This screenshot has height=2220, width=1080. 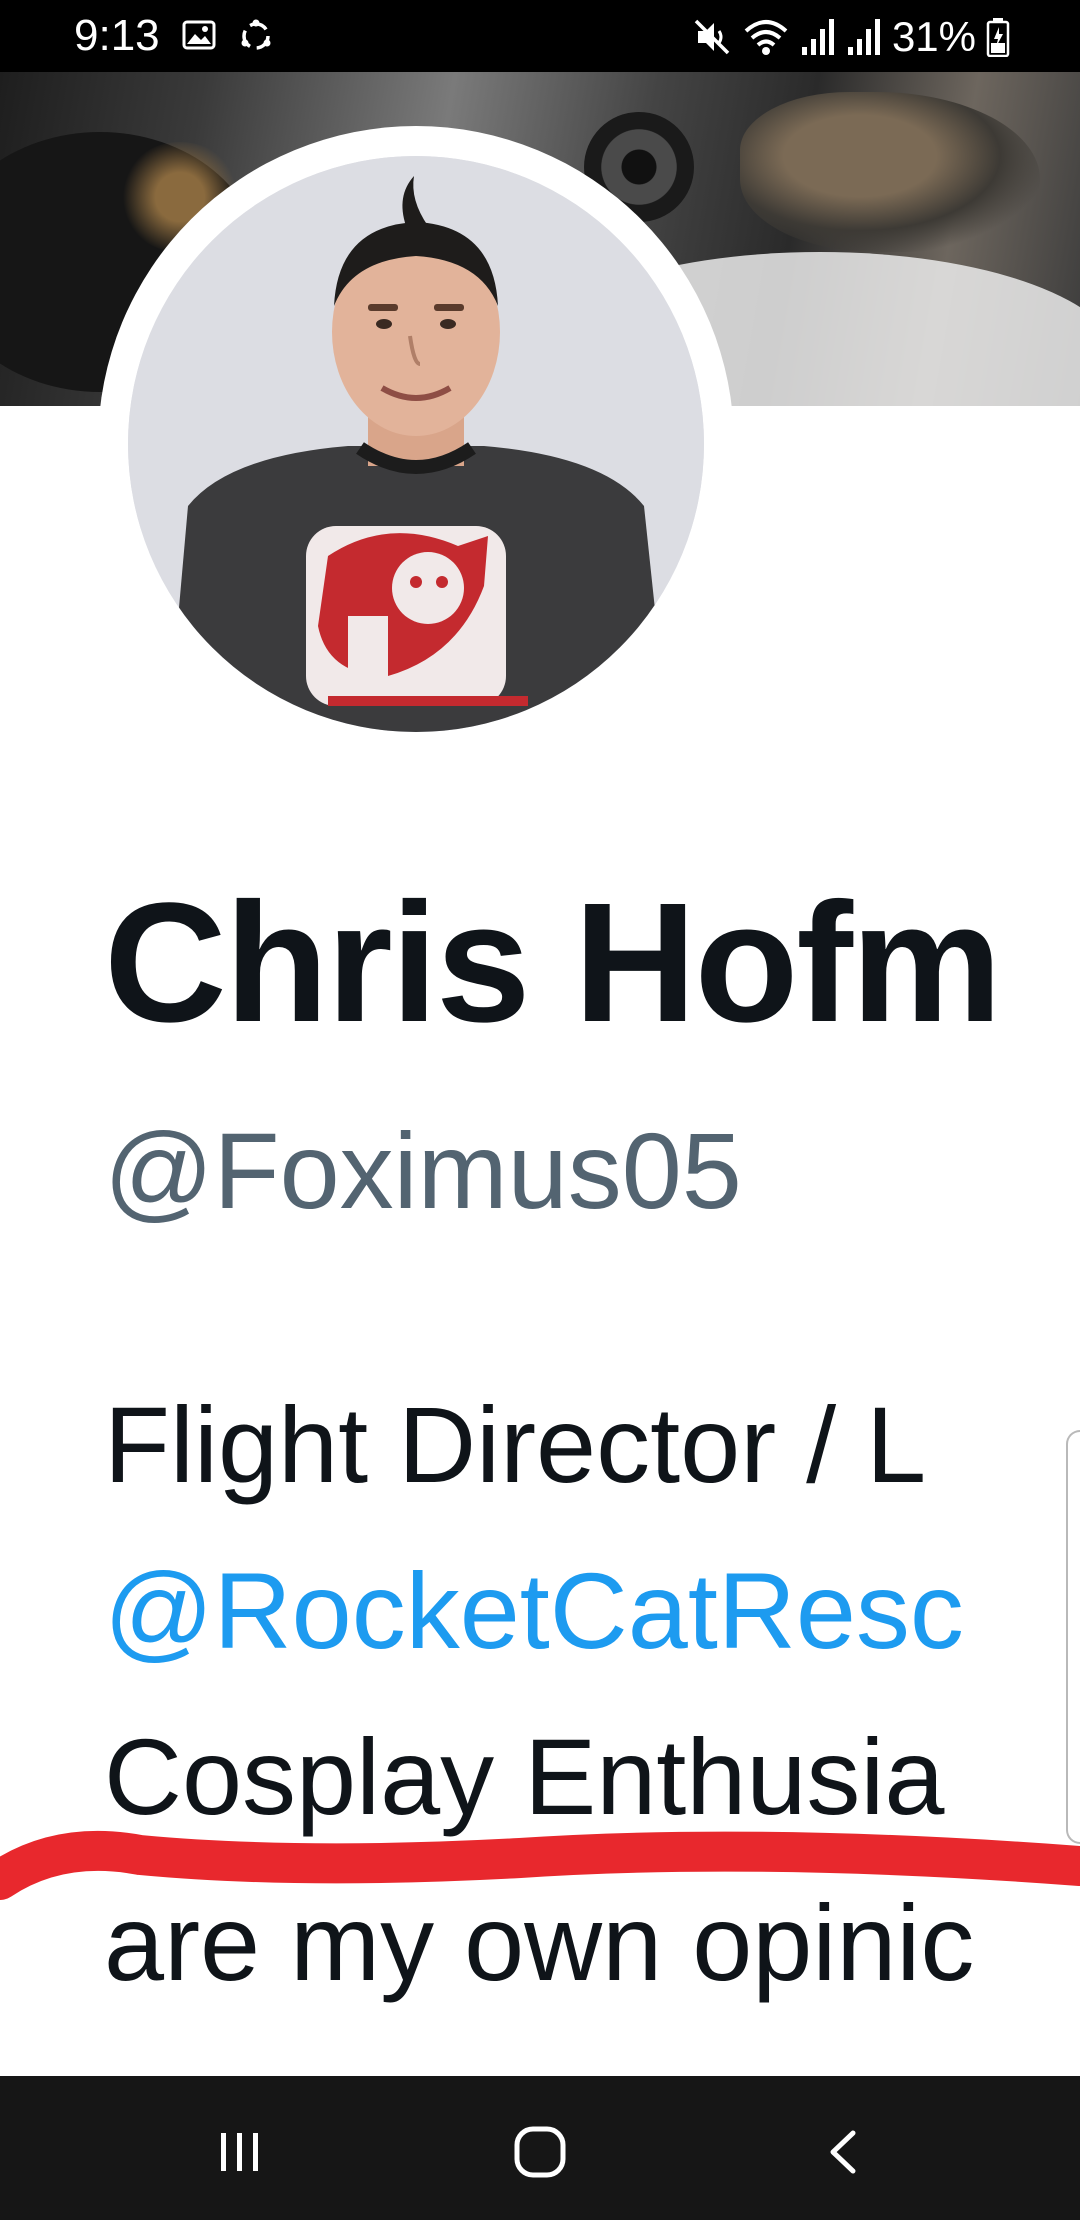 I want to click on edge-panel-handle, so click(x=1073, y=1637).